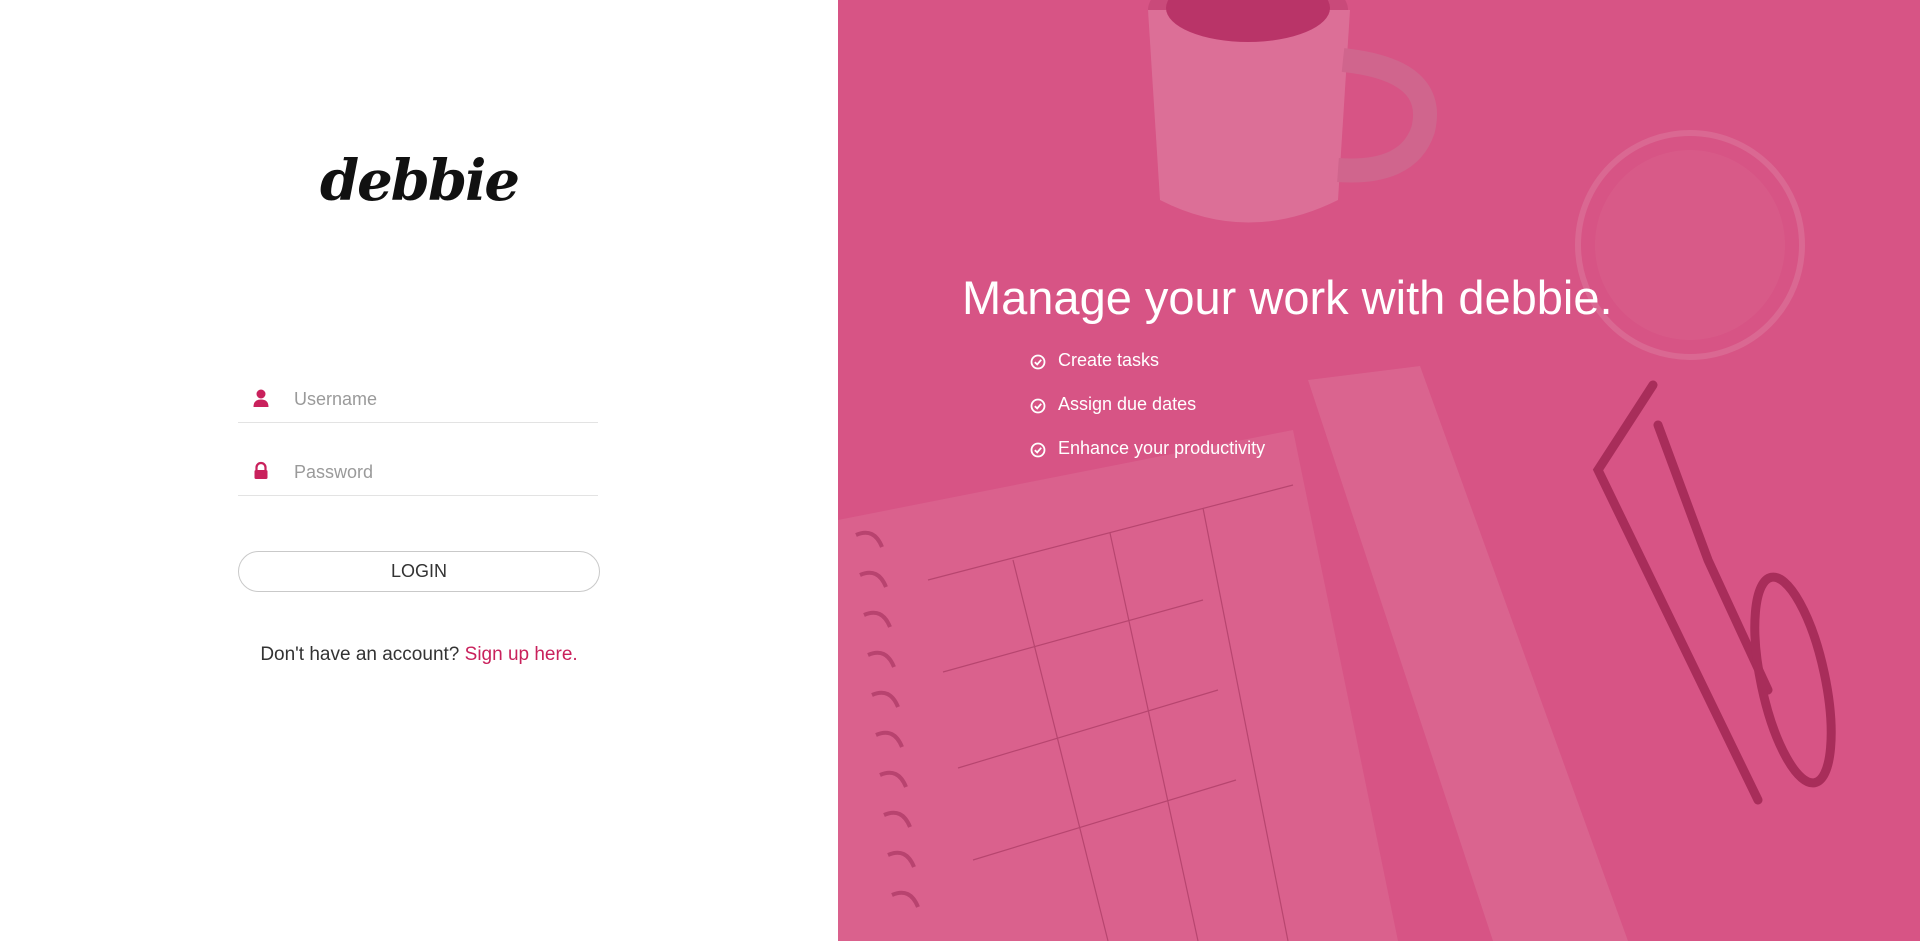 The height and width of the screenshot is (941, 1920). What do you see at coordinates (420, 181) in the screenshot?
I see `brand-logo: debbie` at bounding box center [420, 181].